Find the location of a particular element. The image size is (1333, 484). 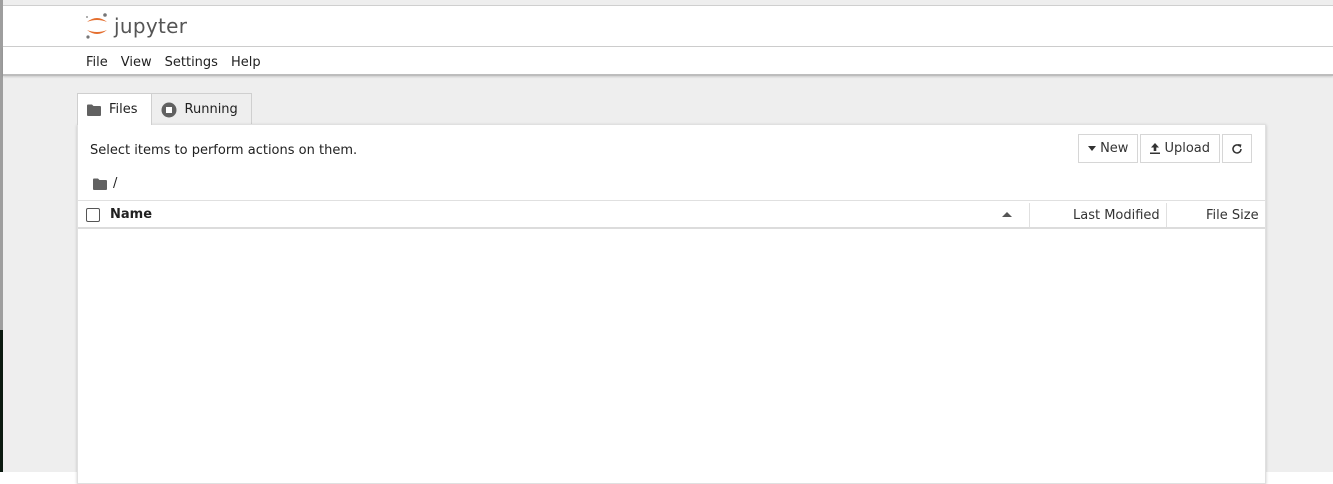

breadcrumb-path: / is located at coordinates (115, 183).